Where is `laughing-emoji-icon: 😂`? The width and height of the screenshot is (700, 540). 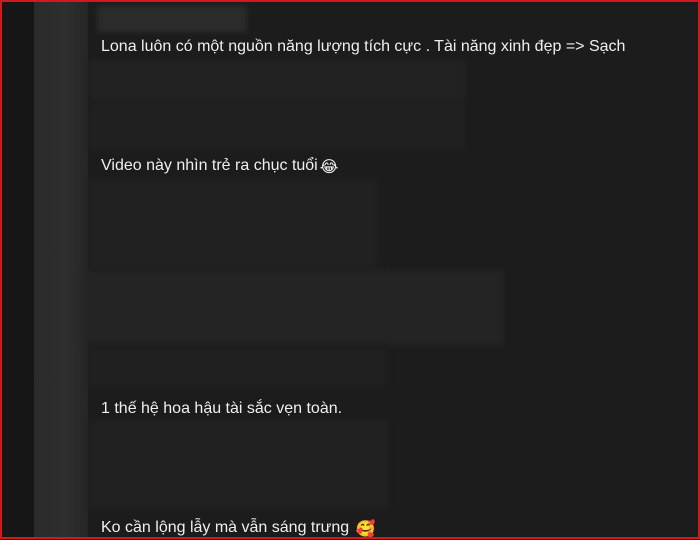 laughing-emoji-icon: 😂 is located at coordinates (329, 167).